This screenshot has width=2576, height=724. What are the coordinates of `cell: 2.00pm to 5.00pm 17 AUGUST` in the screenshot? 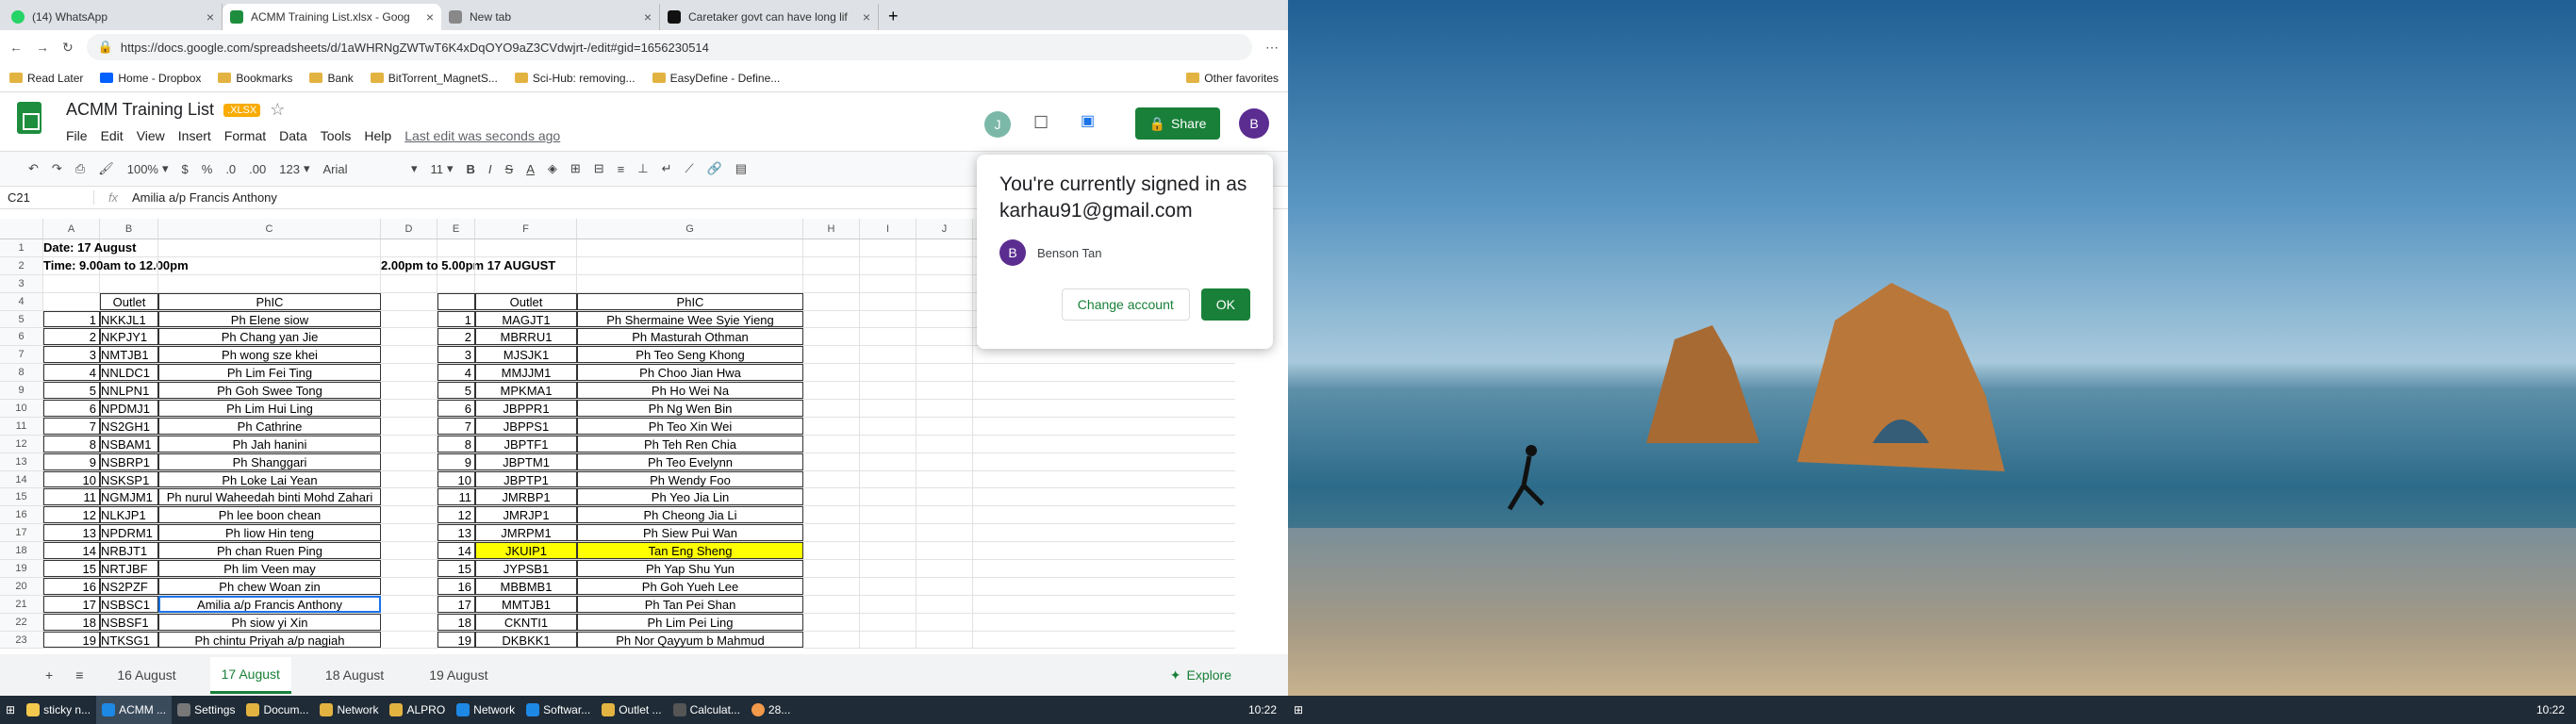 It's located at (468, 265).